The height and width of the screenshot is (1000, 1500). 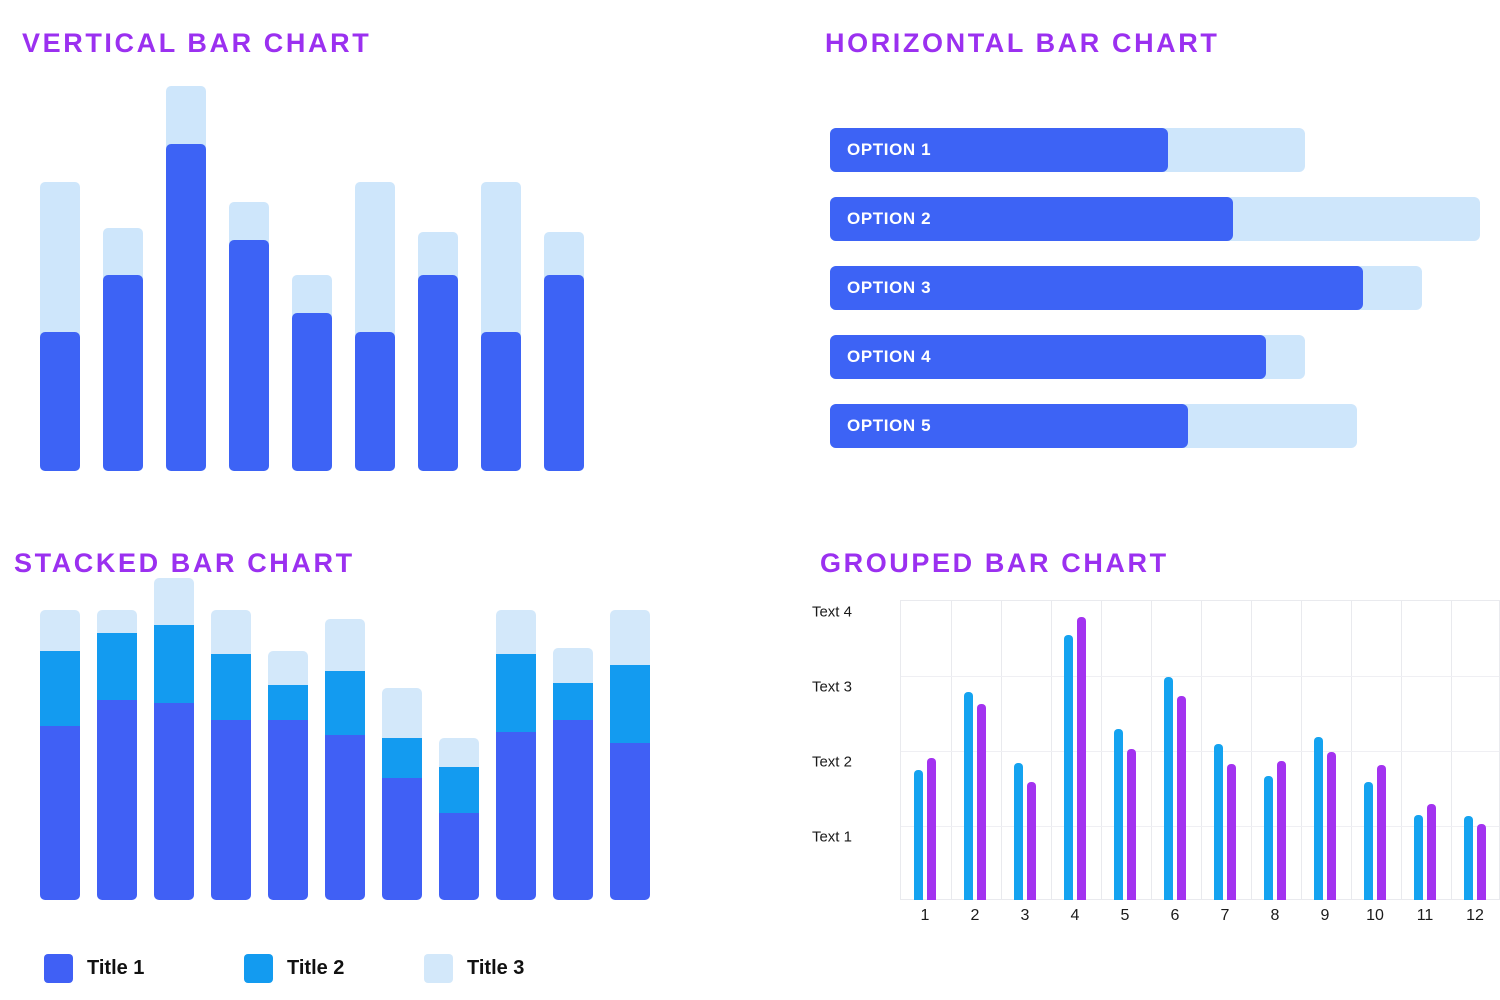 What do you see at coordinates (1155, 219) in the screenshot?
I see `horizontal-bar-row: OPTION 2` at bounding box center [1155, 219].